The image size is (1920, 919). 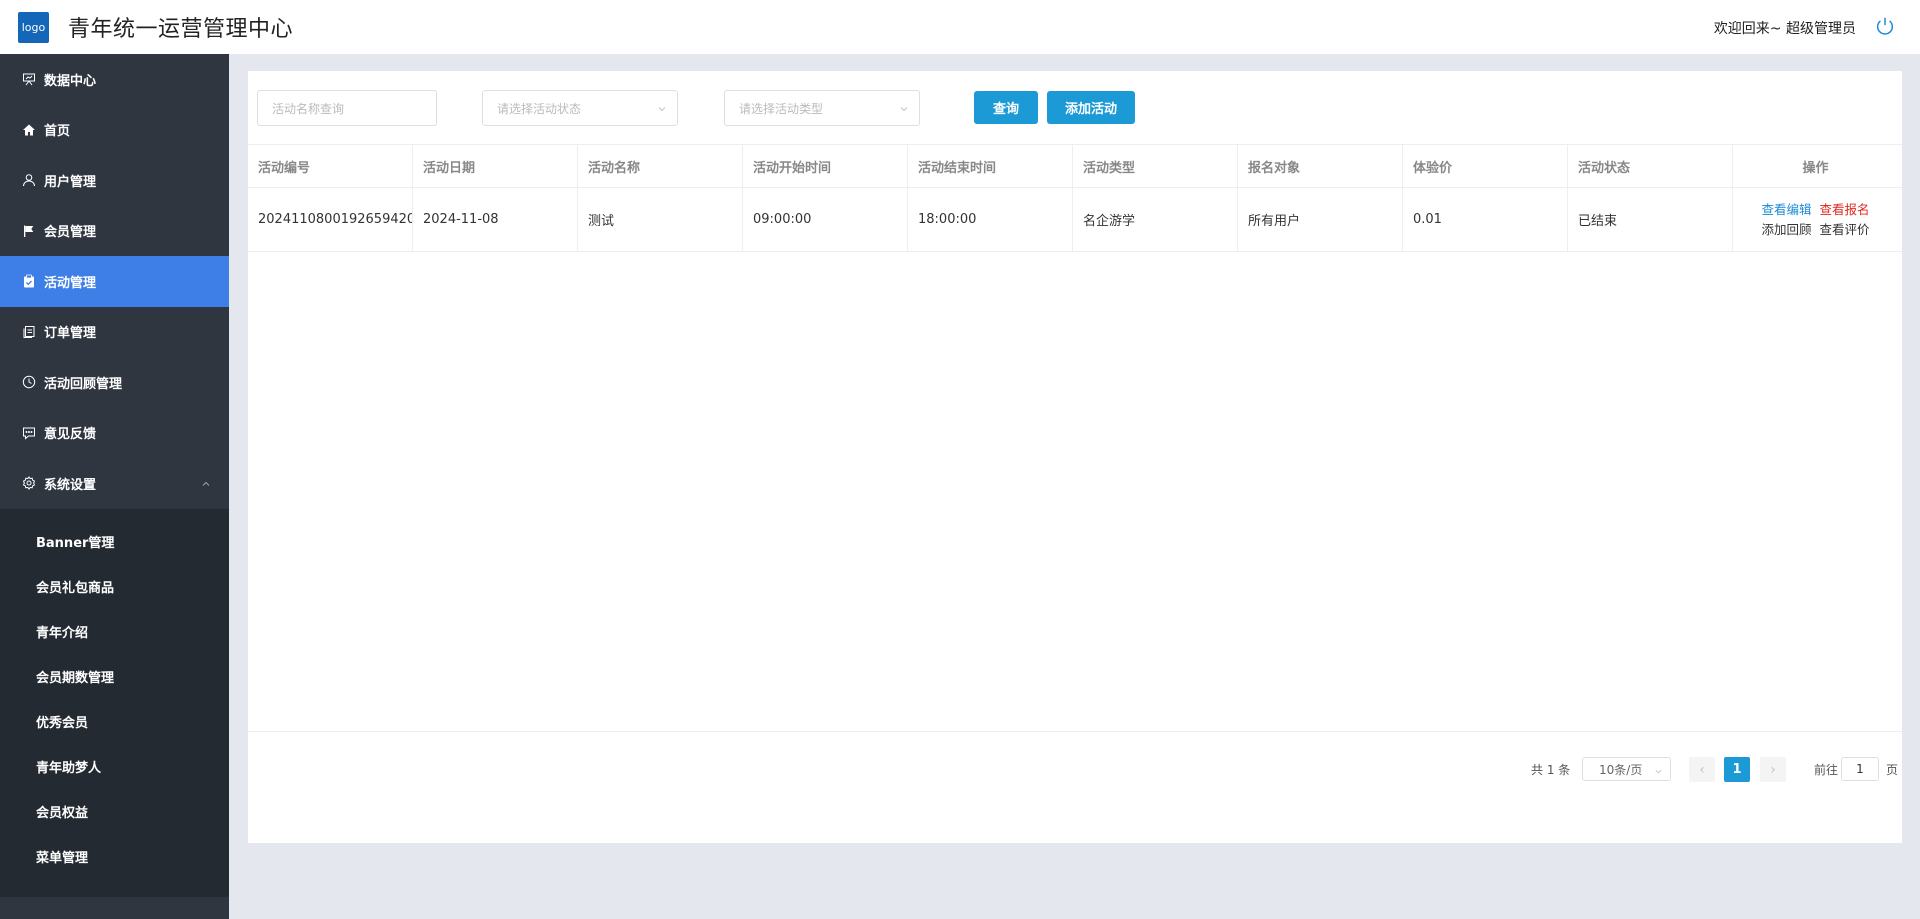 I want to click on pagination-total: 共 1 条, so click(x=1551, y=770).